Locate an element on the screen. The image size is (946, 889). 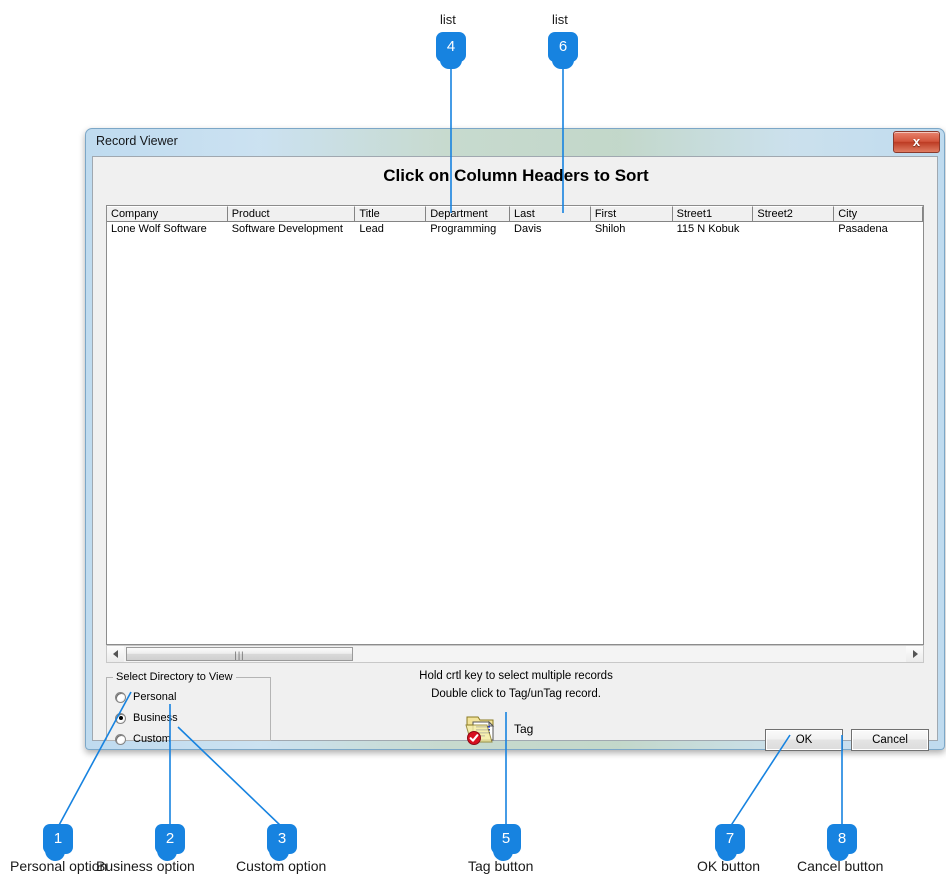
column-header-street1: Street1 is located at coordinates (713, 214).